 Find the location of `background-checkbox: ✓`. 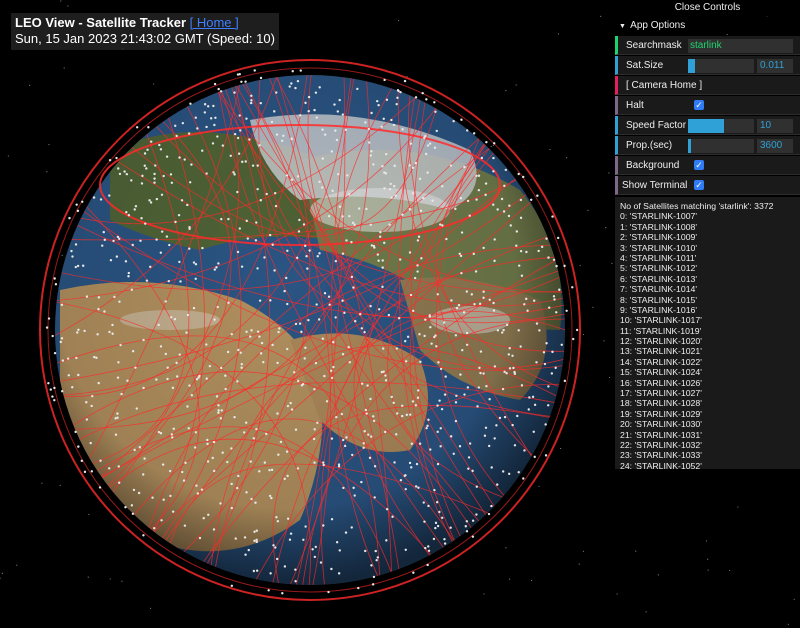

background-checkbox: ✓ is located at coordinates (699, 165).